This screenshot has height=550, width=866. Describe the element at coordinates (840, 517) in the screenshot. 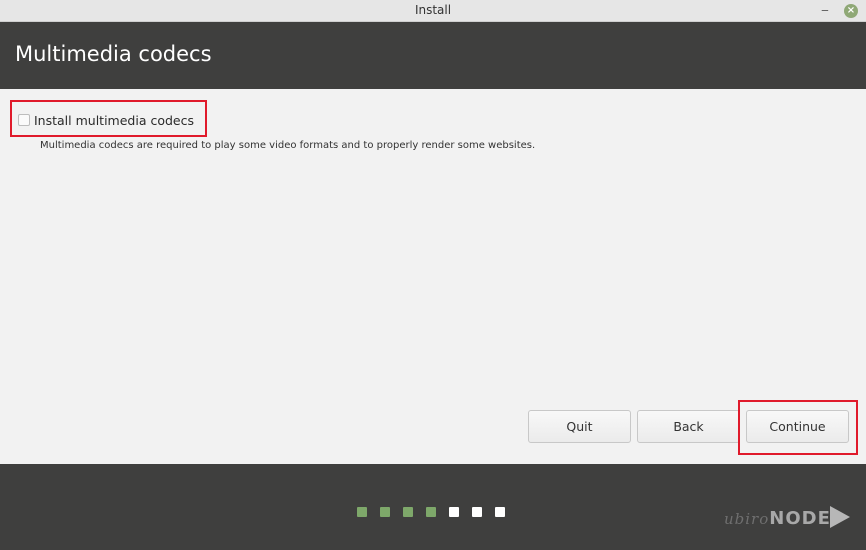

I see `play-icon` at that location.